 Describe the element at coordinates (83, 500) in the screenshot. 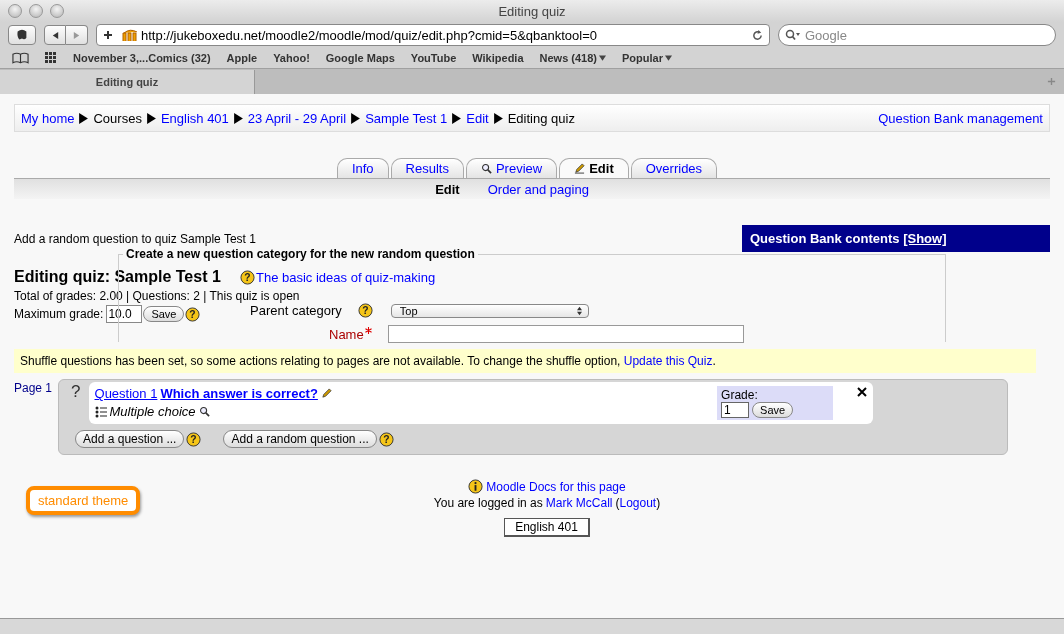

I see `theme-badge: standard theme` at that location.